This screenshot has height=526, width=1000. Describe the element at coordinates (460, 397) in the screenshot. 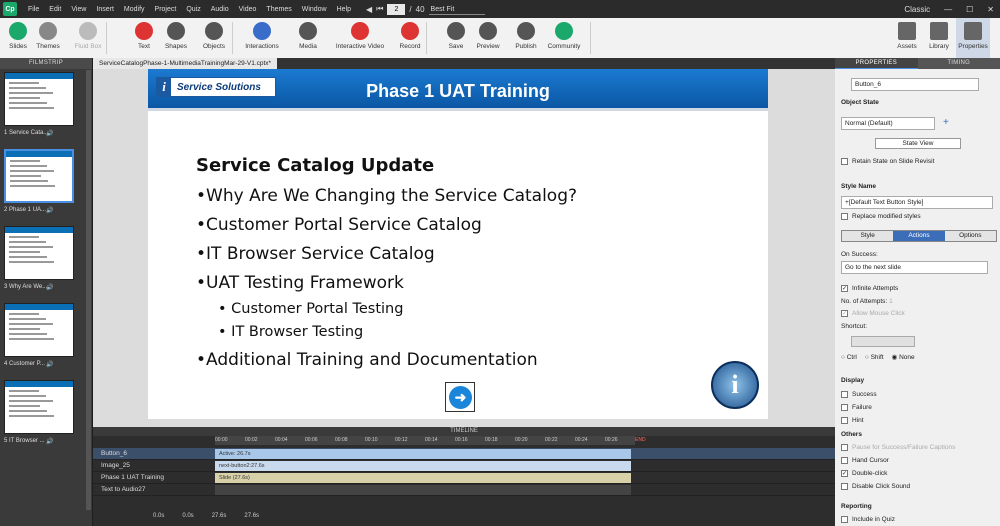

I see `next-button-selected: ➜` at that location.